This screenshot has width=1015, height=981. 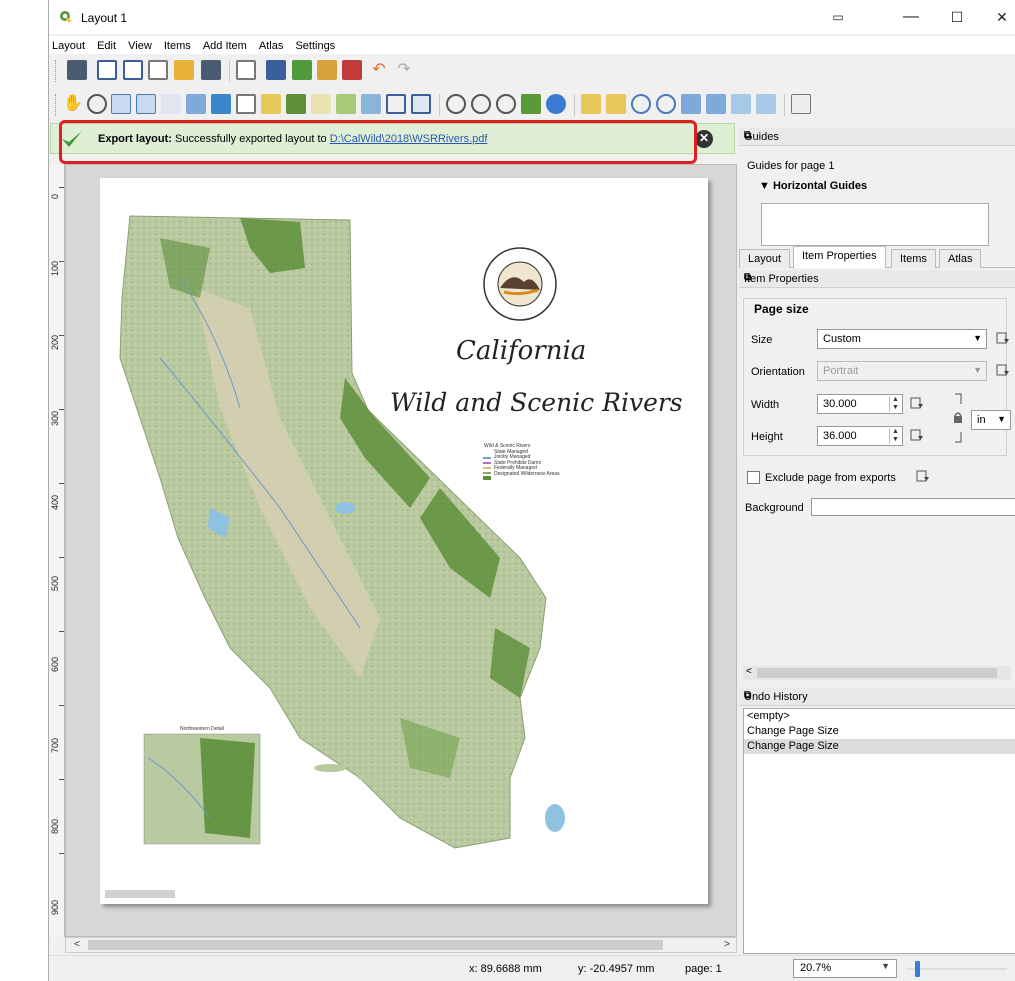 I want to click on raise-items-icon, so click(x=591, y=104).